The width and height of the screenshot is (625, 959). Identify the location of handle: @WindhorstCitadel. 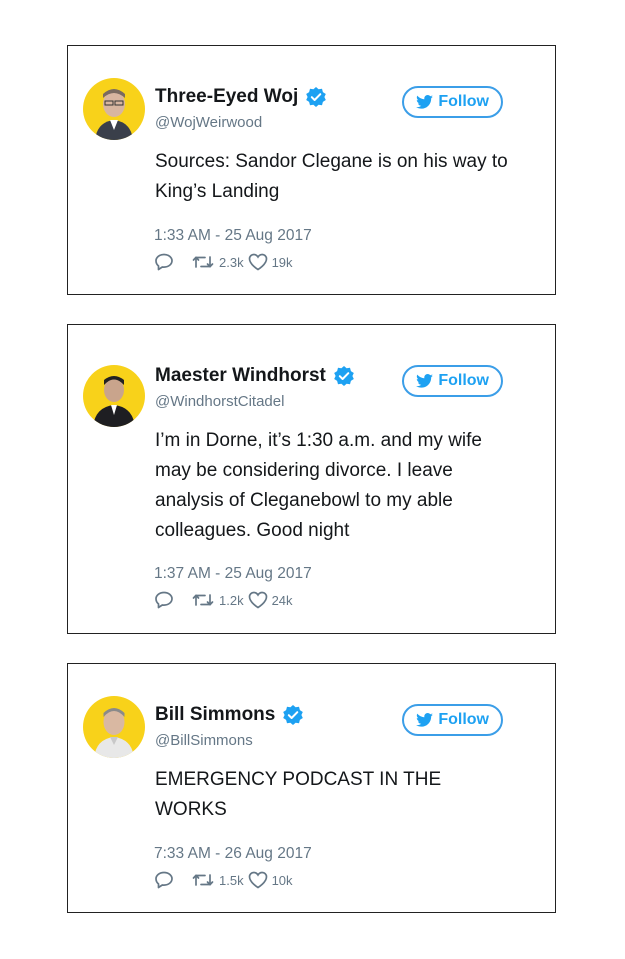
(219, 401).